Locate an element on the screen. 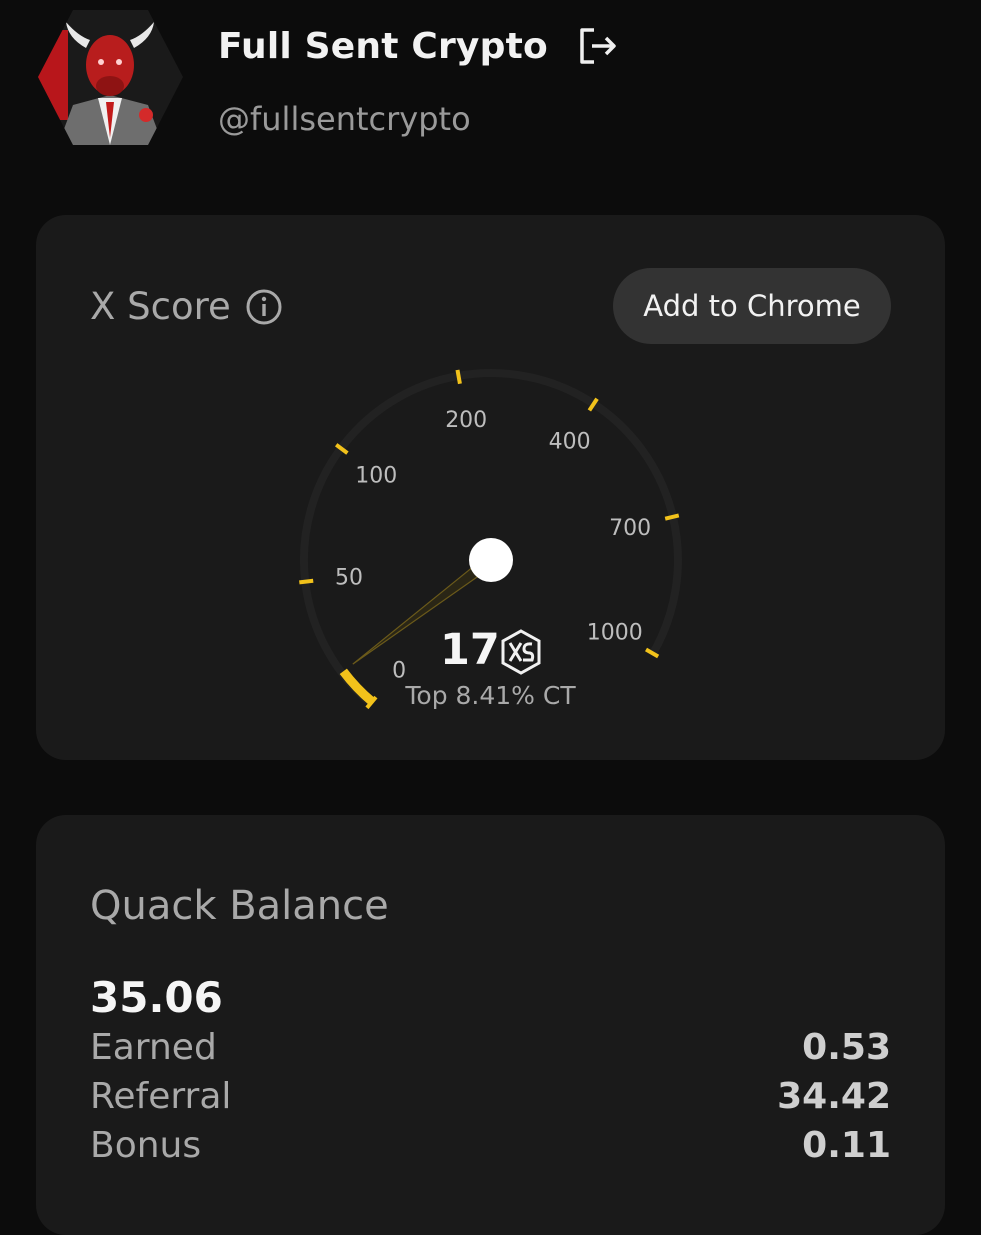  avatar is located at coordinates (110, 77).